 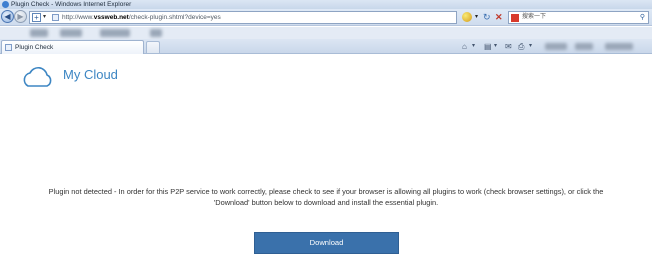 What do you see at coordinates (36, 17) in the screenshot?
I see `add-icon: +` at bounding box center [36, 17].